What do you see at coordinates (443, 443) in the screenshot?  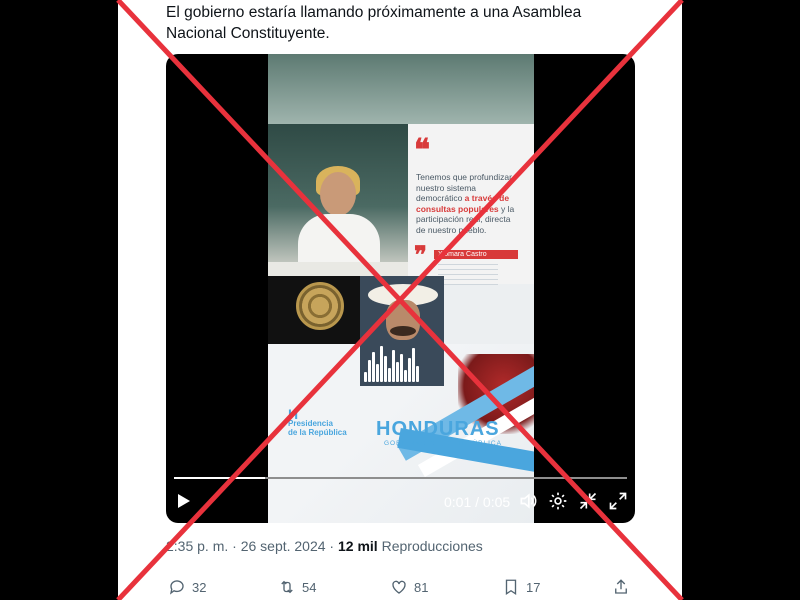 I see `brand-subtitle: GOBIERNO DE LA REPÚBLICA` at bounding box center [443, 443].